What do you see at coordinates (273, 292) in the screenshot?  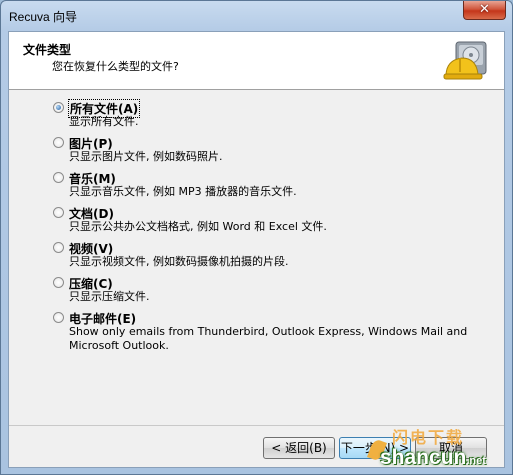 I see `option-compressed: 压缩(C) 只显示压缩文件.` at bounding box center [273, 292].